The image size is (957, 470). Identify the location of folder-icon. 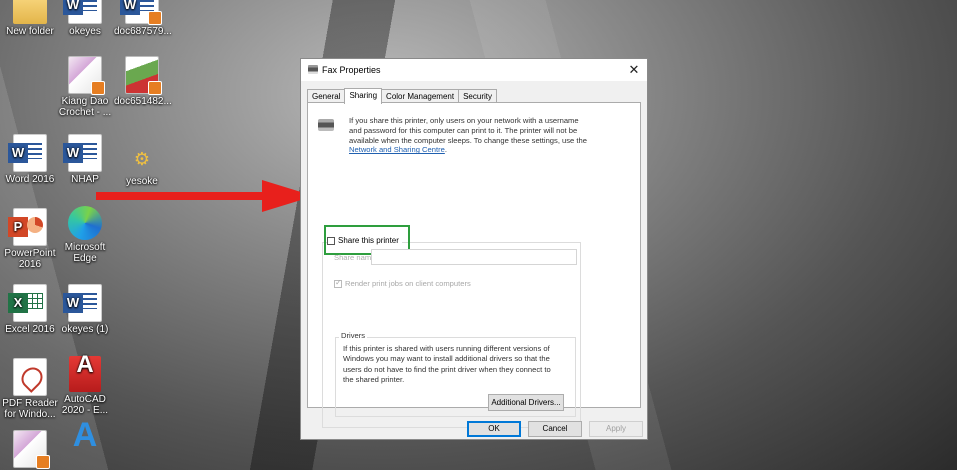
(30, 12).